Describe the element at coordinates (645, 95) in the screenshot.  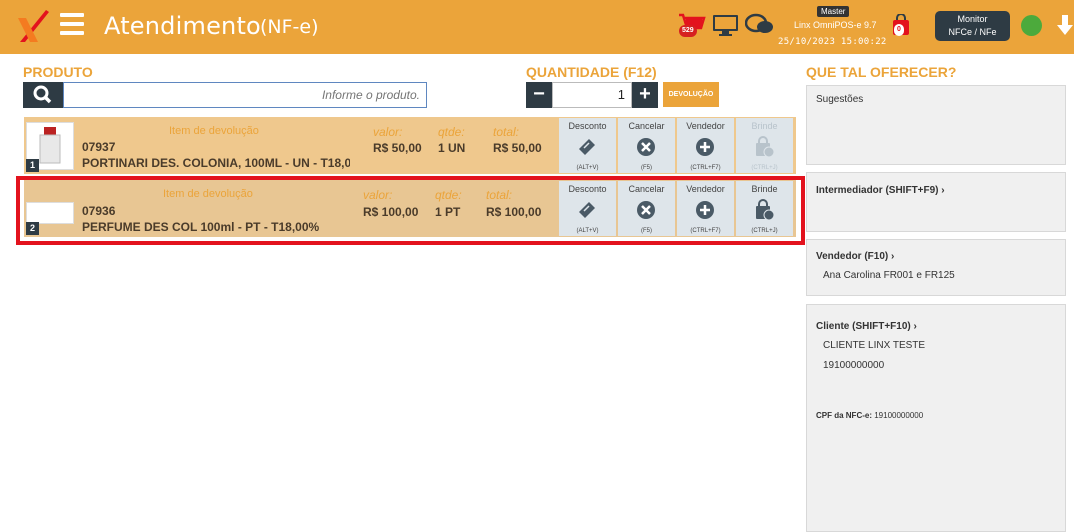
I see `qty-plus-button: +` at that location.